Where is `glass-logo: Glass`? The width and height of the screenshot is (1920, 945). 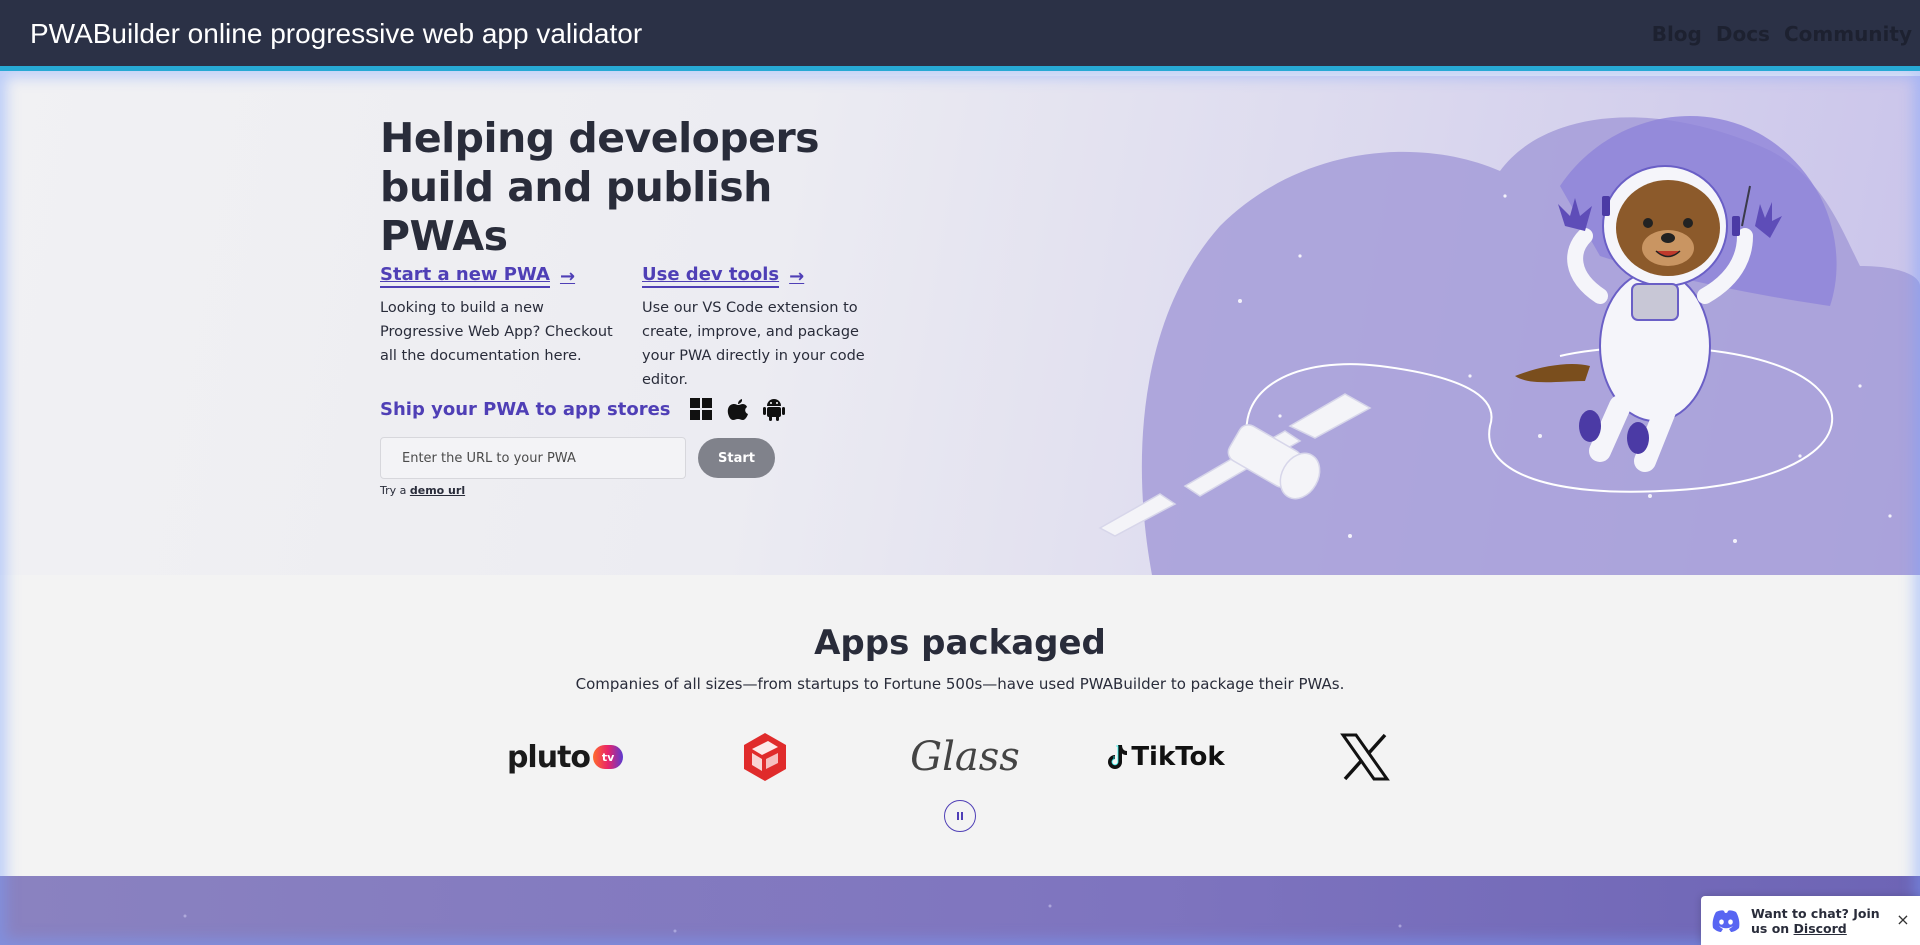
glass-logo: Glass is located at coordinates (965, 757).